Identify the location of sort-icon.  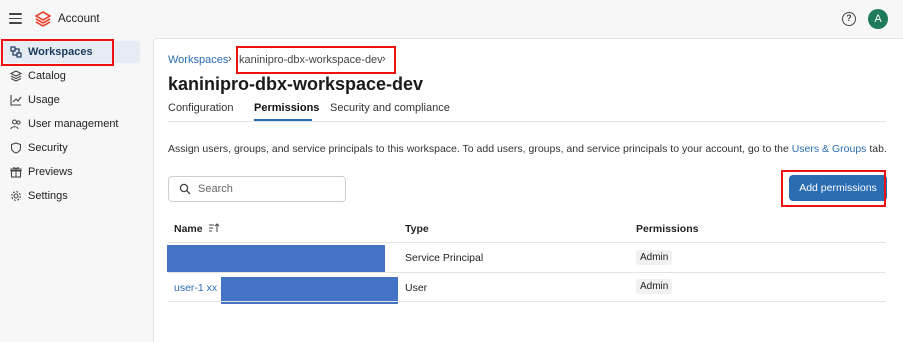
(214, 228).